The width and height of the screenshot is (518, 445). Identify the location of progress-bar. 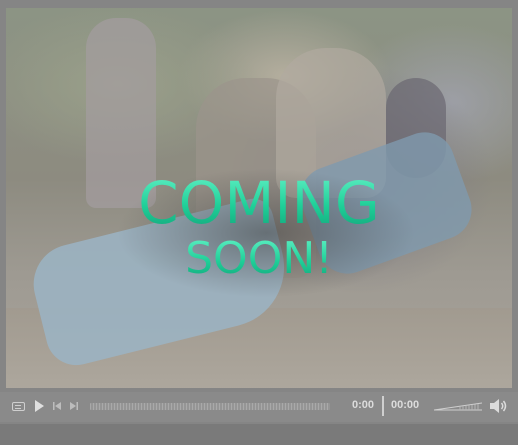
(210, 406).